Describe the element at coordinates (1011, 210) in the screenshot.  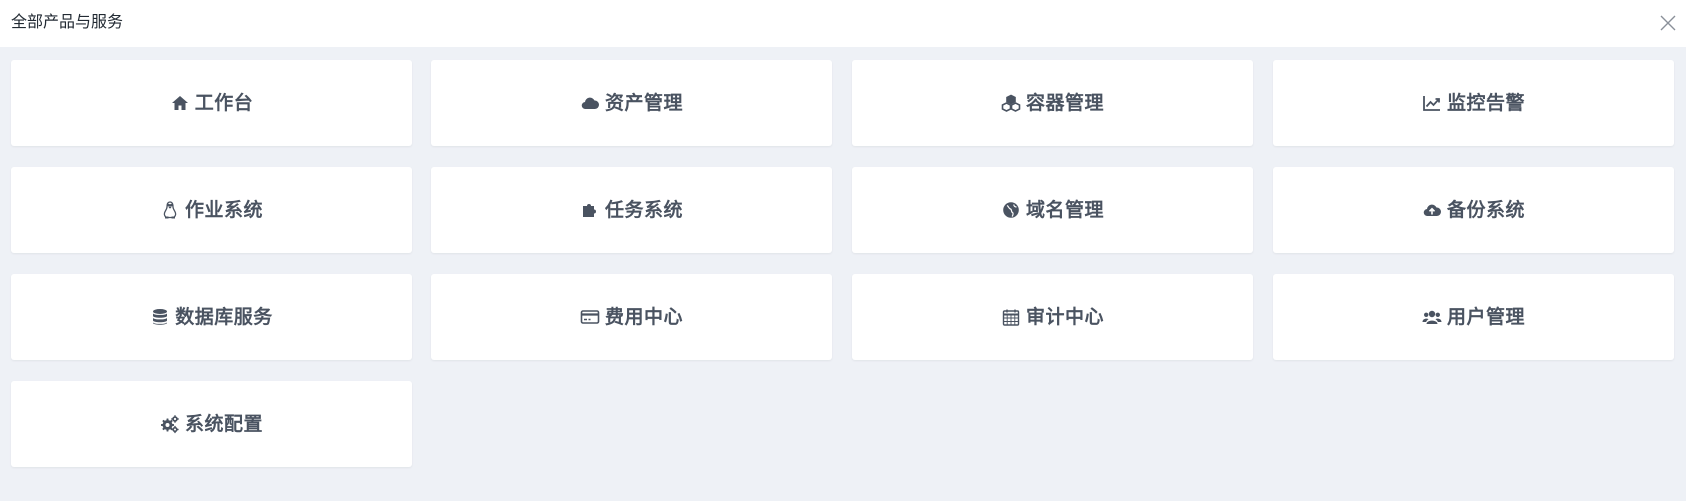
I see `globe-icon` at that location.